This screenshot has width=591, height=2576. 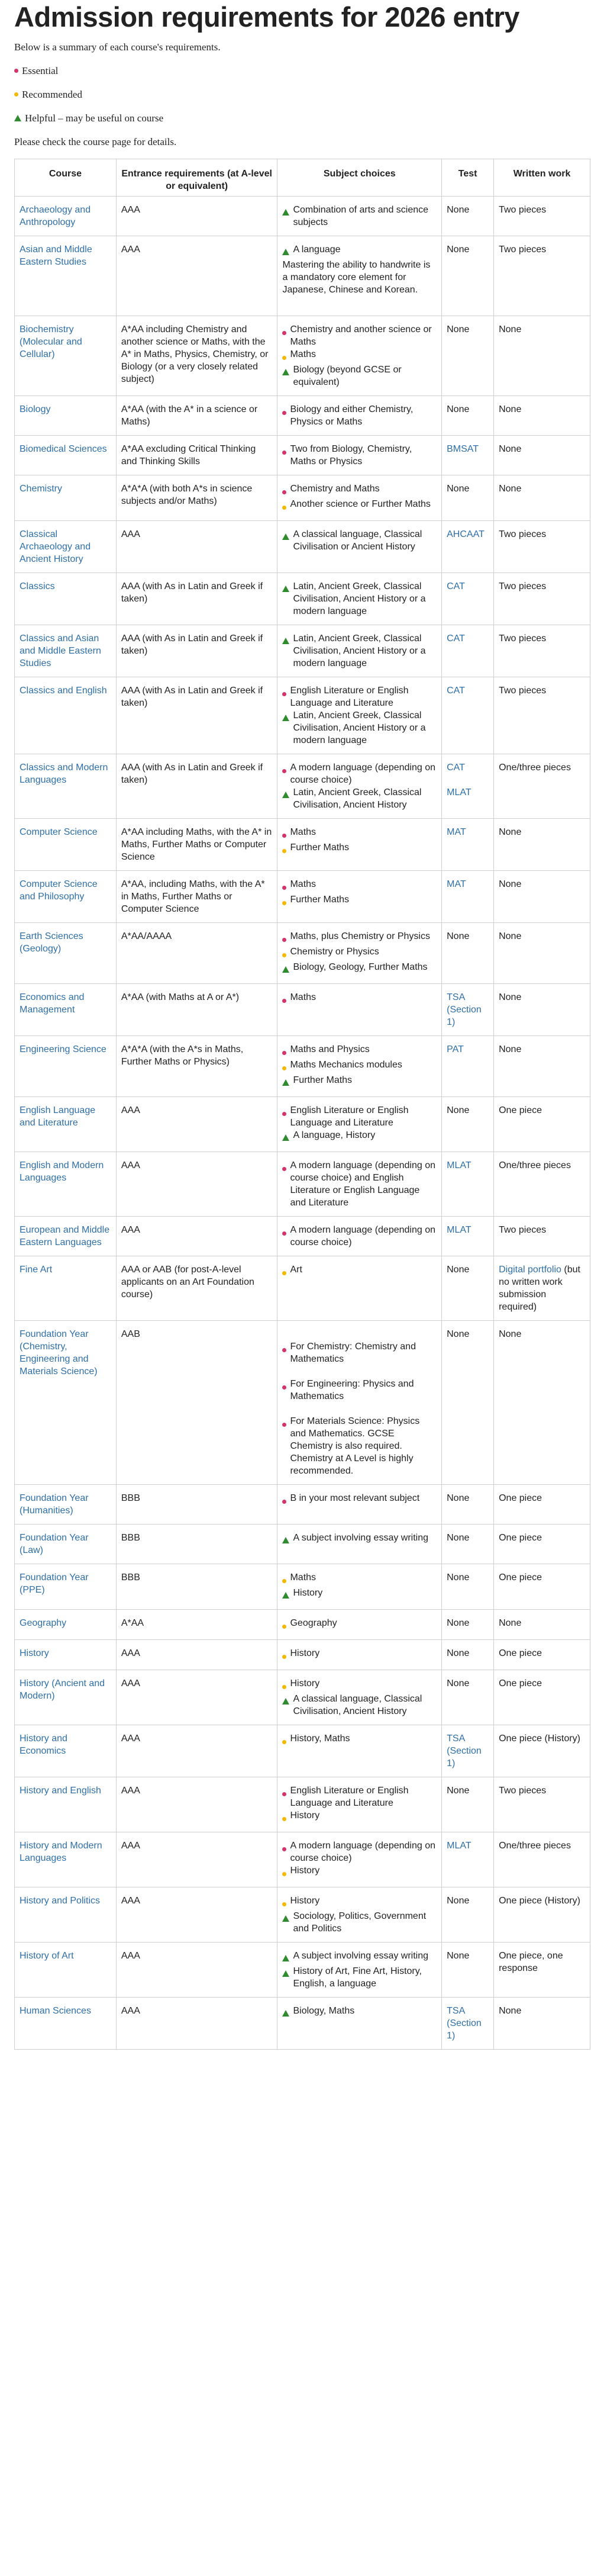 I want to click on course-link: Human Sciences, so click(x=55, y=2011).